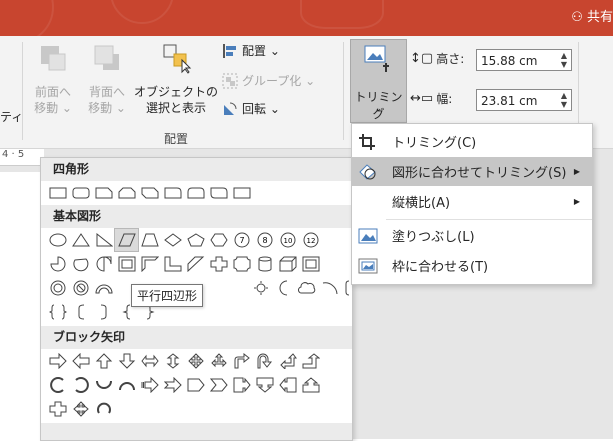  Describe the element at coordinates (229, 50) in the screenshot. I see `align-icon` at that location.